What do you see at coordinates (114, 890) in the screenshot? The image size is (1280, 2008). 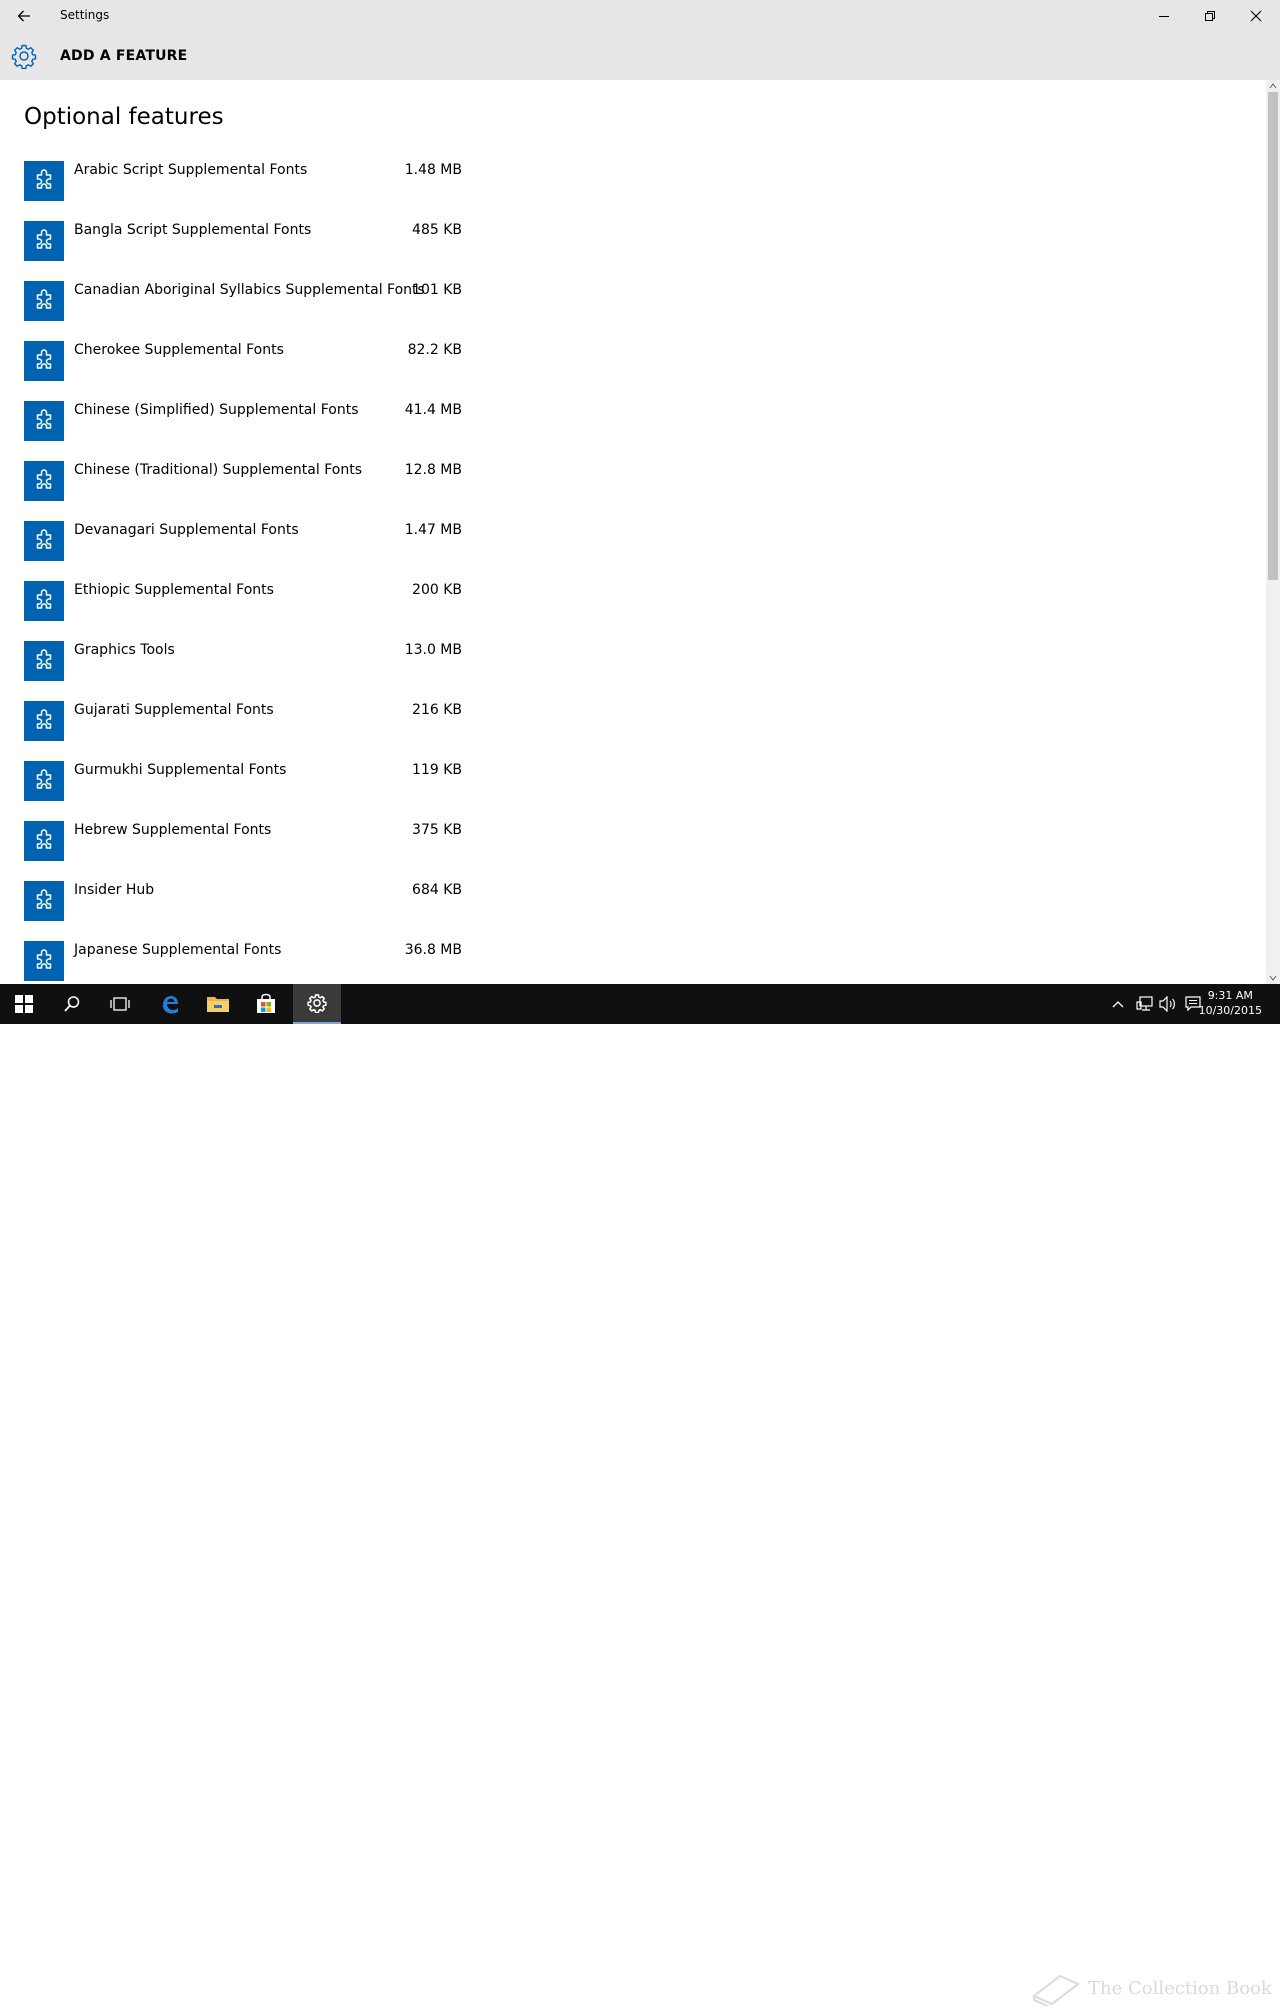 I see `feature-name: Insider Hub` at bounding box center [114, 890].